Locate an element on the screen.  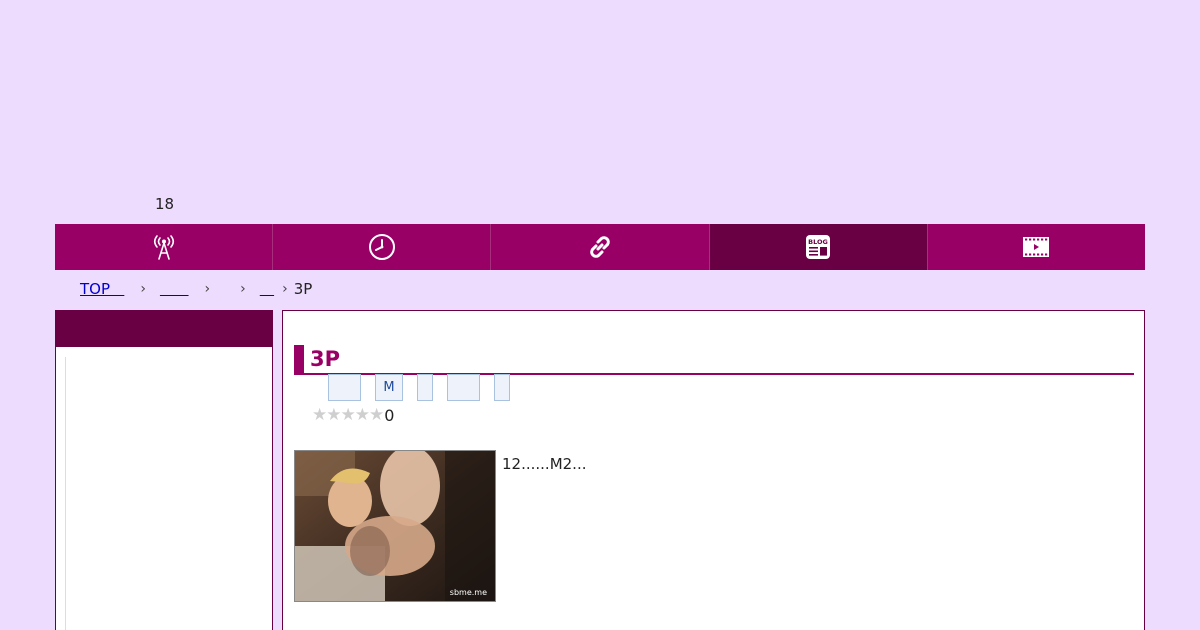
breadcrumb-current: 3P is located at coordinates (303, 289).